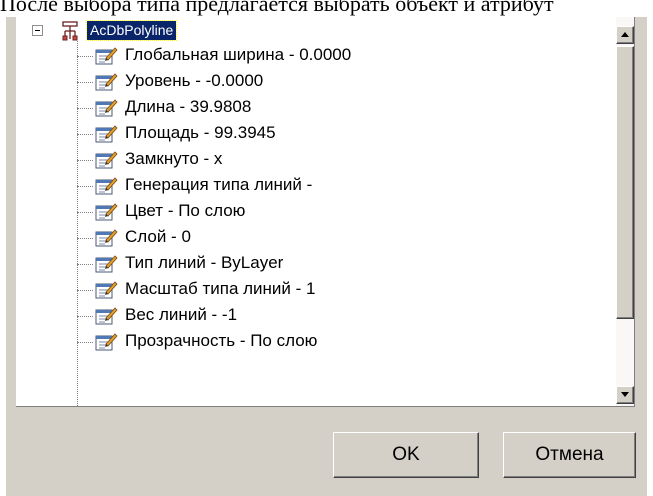 Image resolution: width=653 pixels, height=496 pixels. Describe the element at coordinates (317, 290) in the screenshot. I see `tree-item: Масштаб типа линий - 1` at that location.